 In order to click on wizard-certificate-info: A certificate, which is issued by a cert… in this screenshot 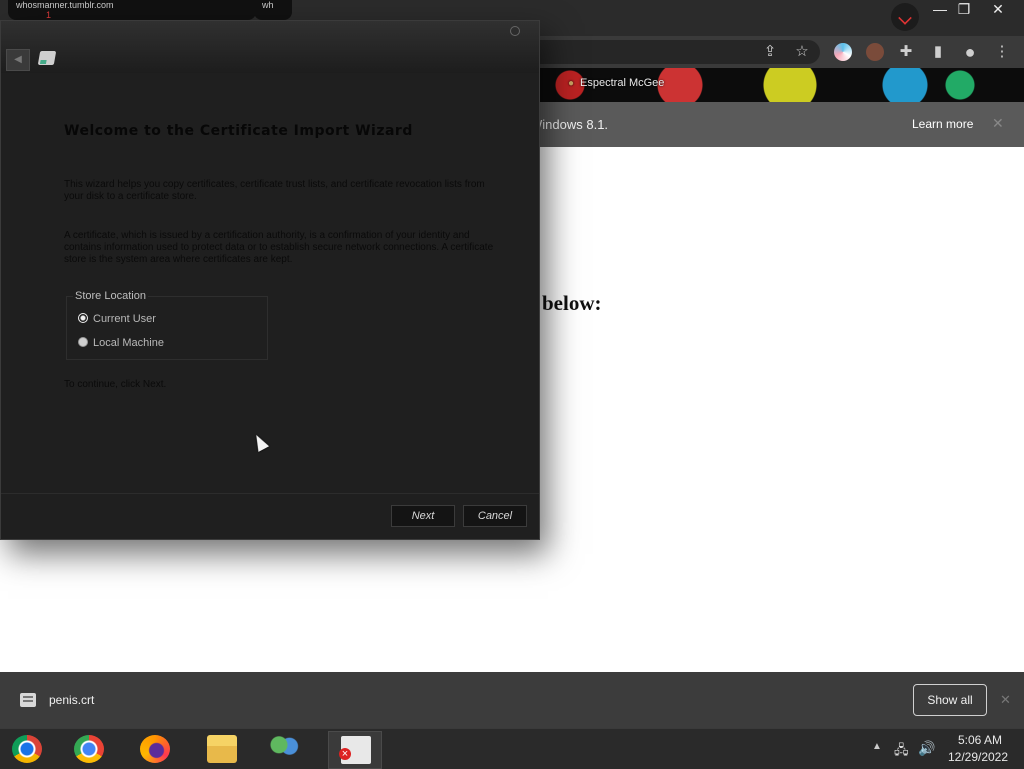, I will do `click(279, 247)`.